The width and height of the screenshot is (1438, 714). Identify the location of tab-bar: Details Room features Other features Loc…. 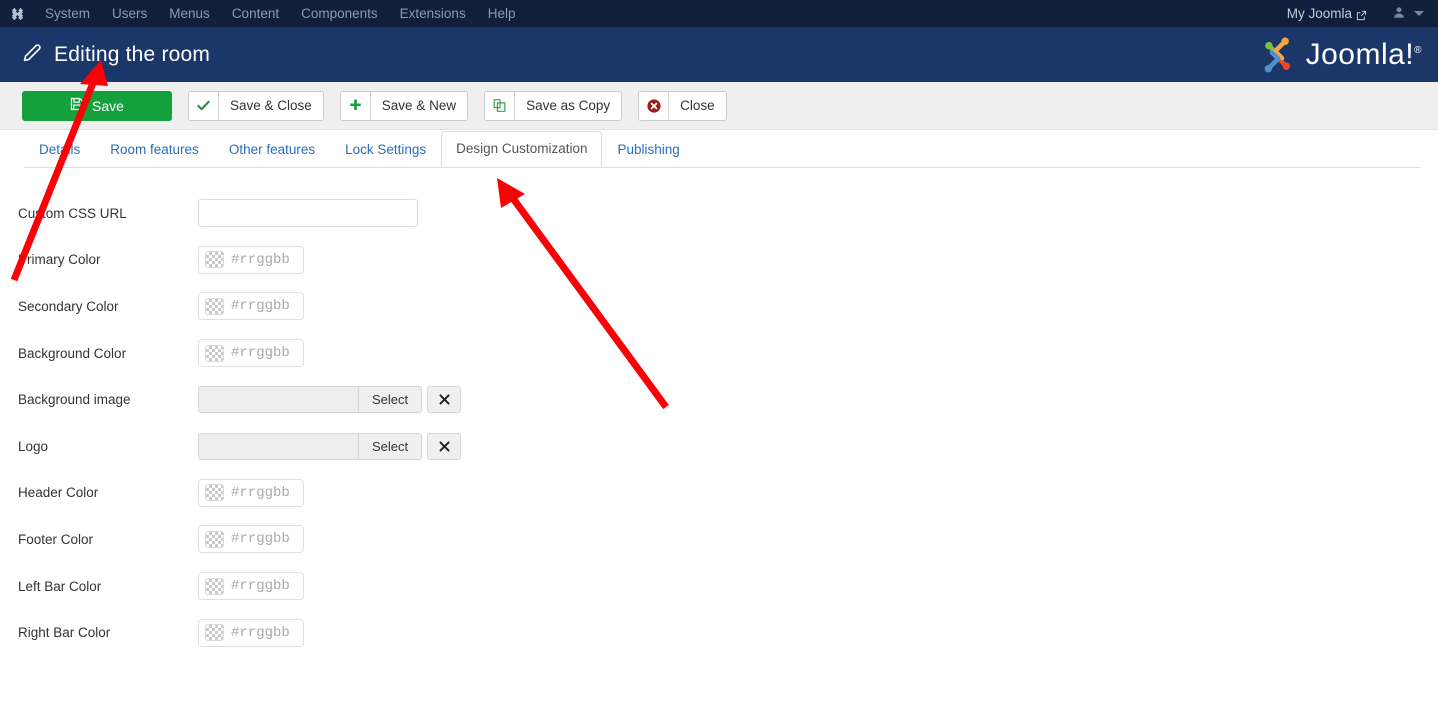
(719, 148).